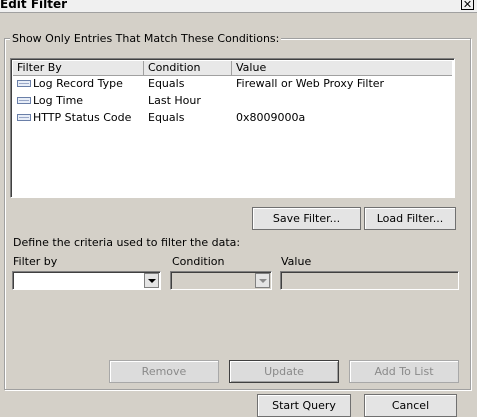 The height and width of the screenshot is (417, 477). I want to click on row-condition: Last Hour, so click(174, 100).